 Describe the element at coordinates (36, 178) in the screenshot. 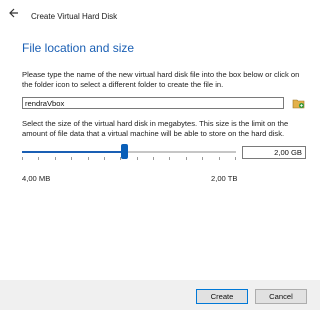

I see `min-size-label: 4,00 MB` at that location.